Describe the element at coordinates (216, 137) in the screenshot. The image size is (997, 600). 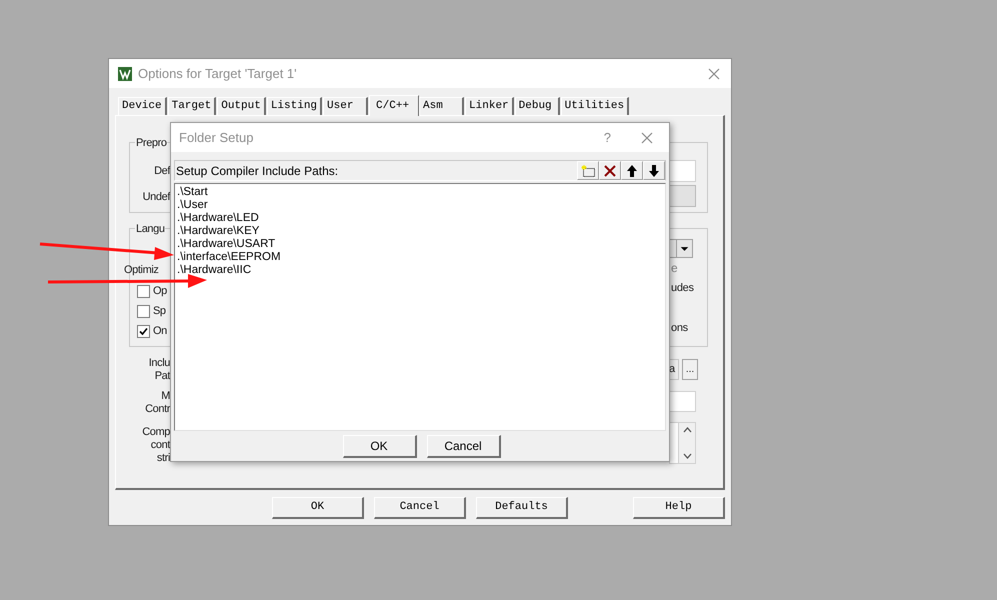
I see `dialog-title: Folder Setup` at that location.